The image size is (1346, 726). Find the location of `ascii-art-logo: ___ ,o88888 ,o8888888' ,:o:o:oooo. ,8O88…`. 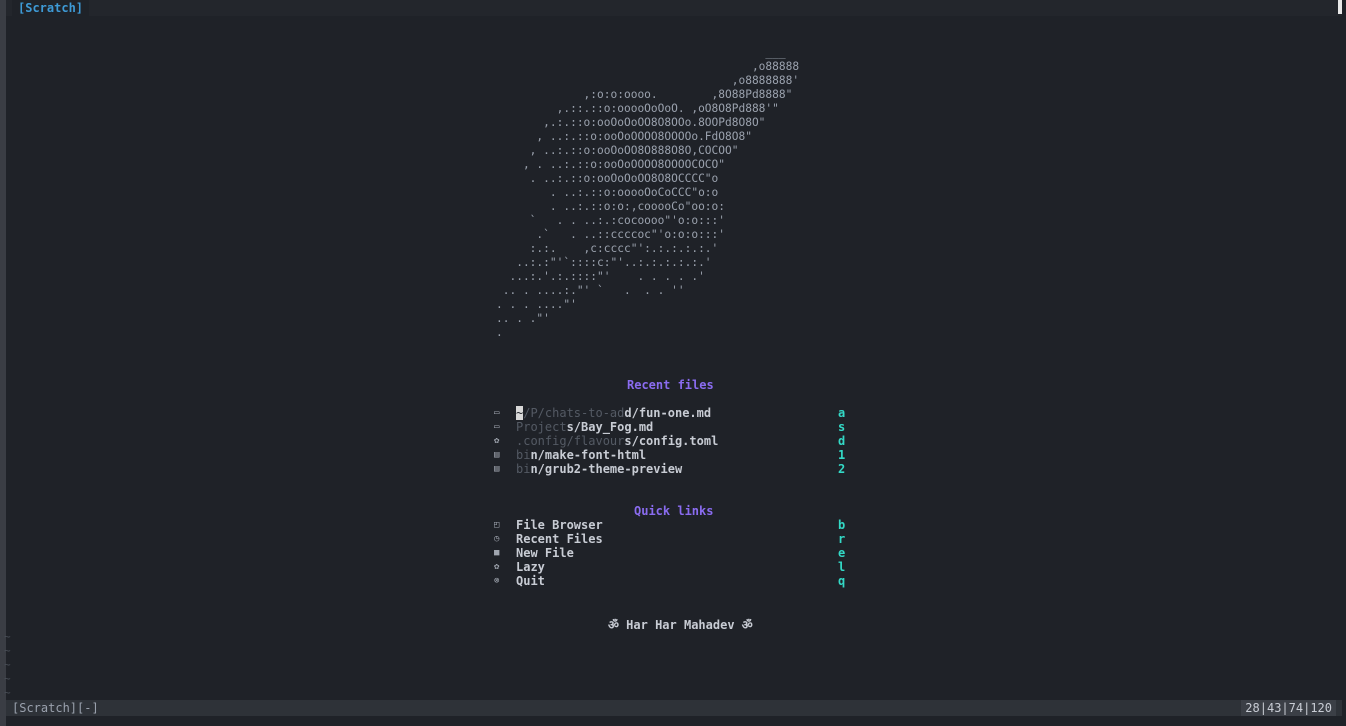

ascii-art-logo: ___ ,o88888 ,o8888888' ,:o:o:oooo. ,8O88… is located at coordinates (648, 192).